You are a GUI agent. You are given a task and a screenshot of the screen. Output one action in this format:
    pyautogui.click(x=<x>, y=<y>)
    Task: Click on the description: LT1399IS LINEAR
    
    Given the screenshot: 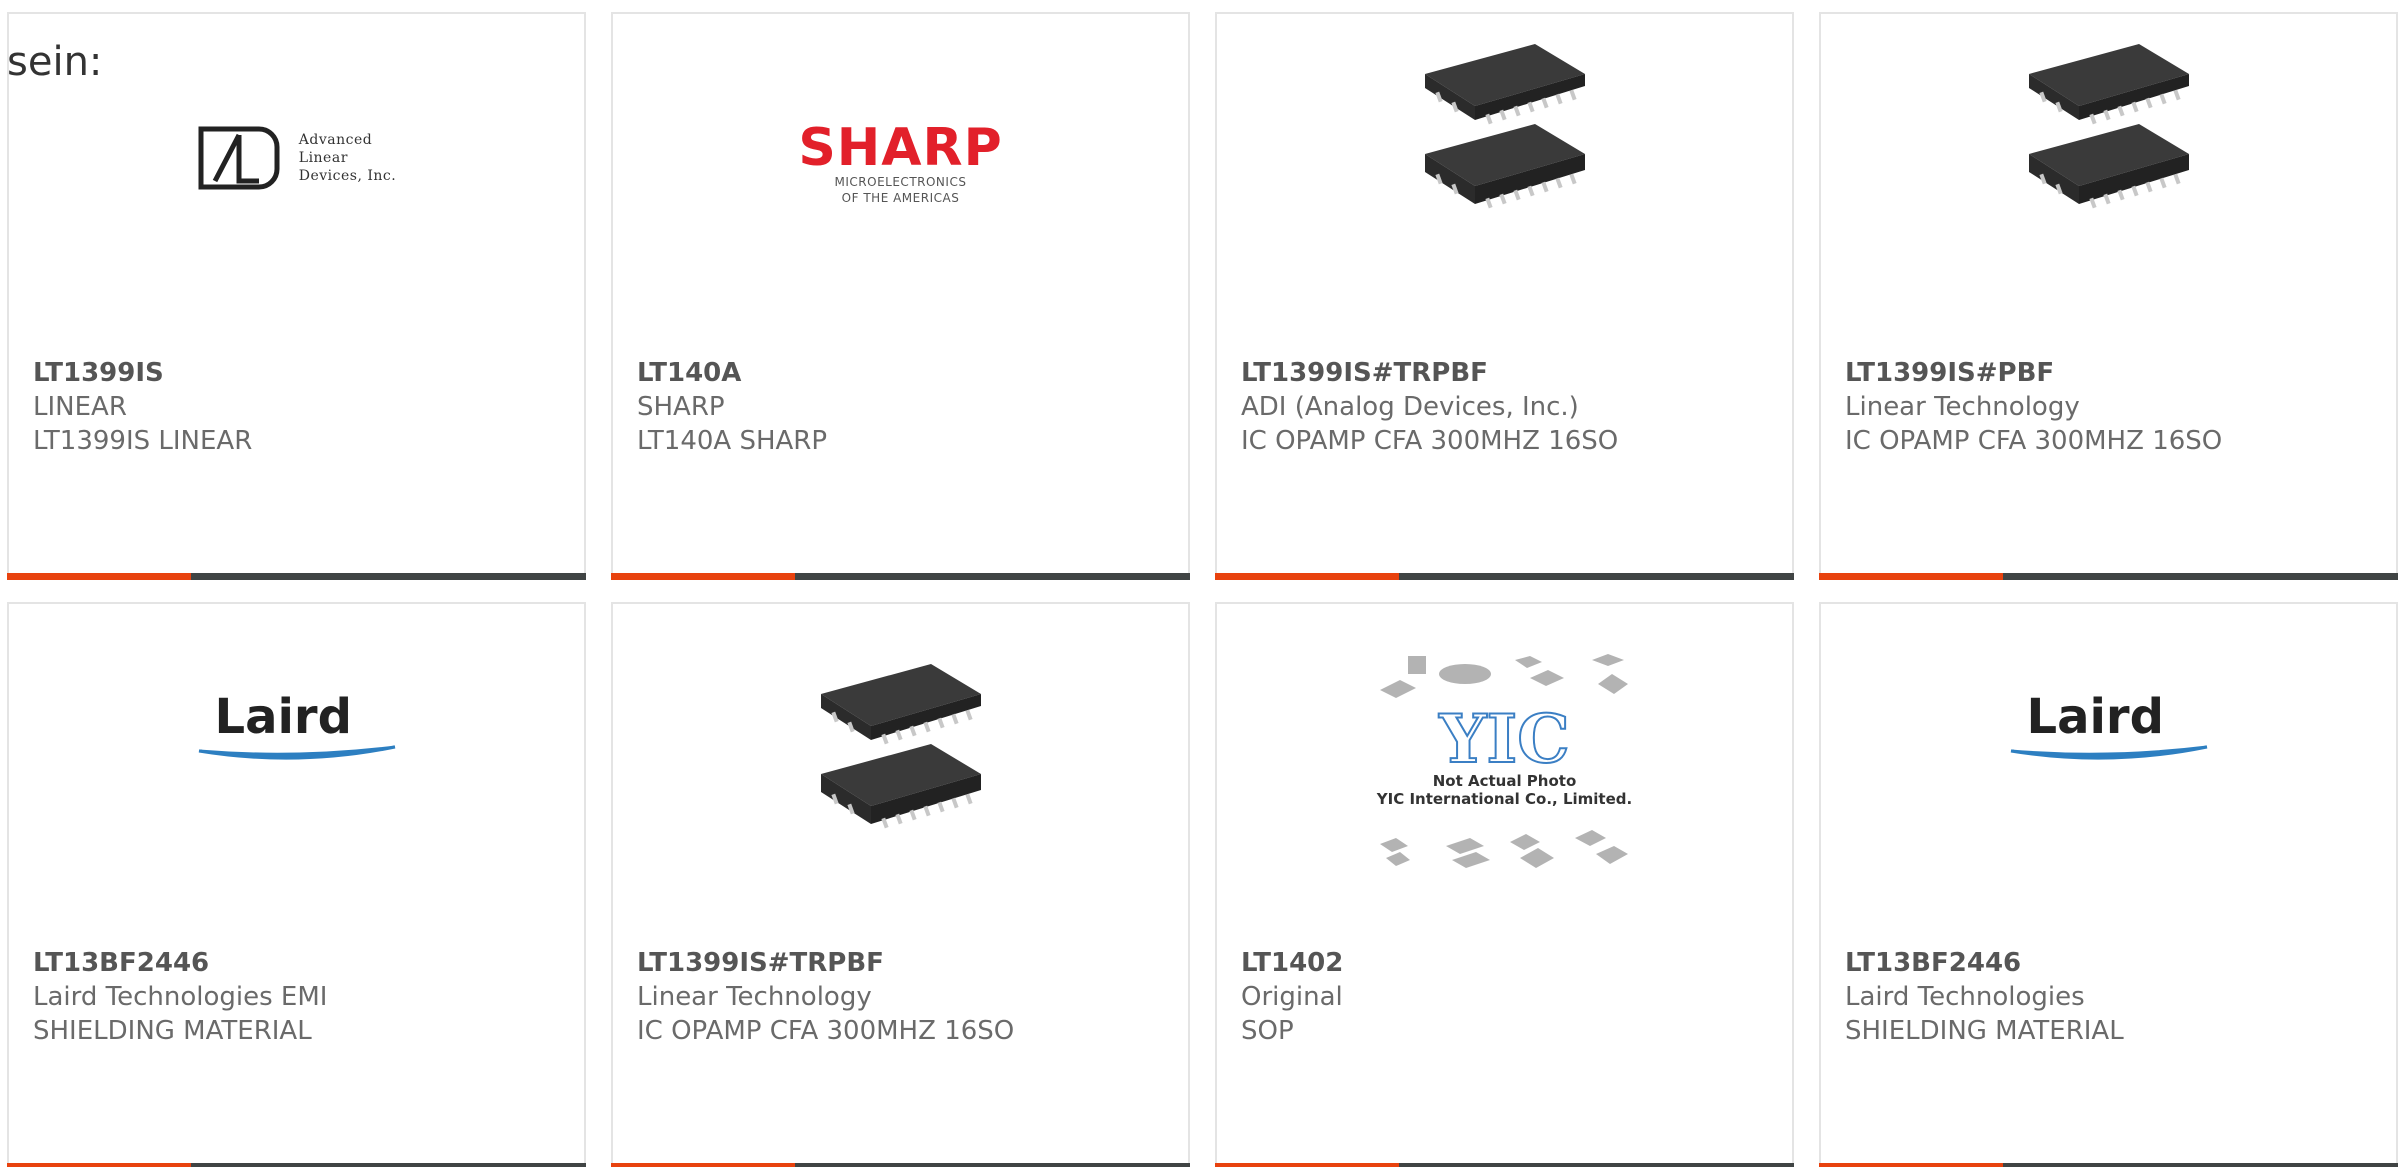 What is the action you would take?
    pyautogui.click(x=143, y=441)
    